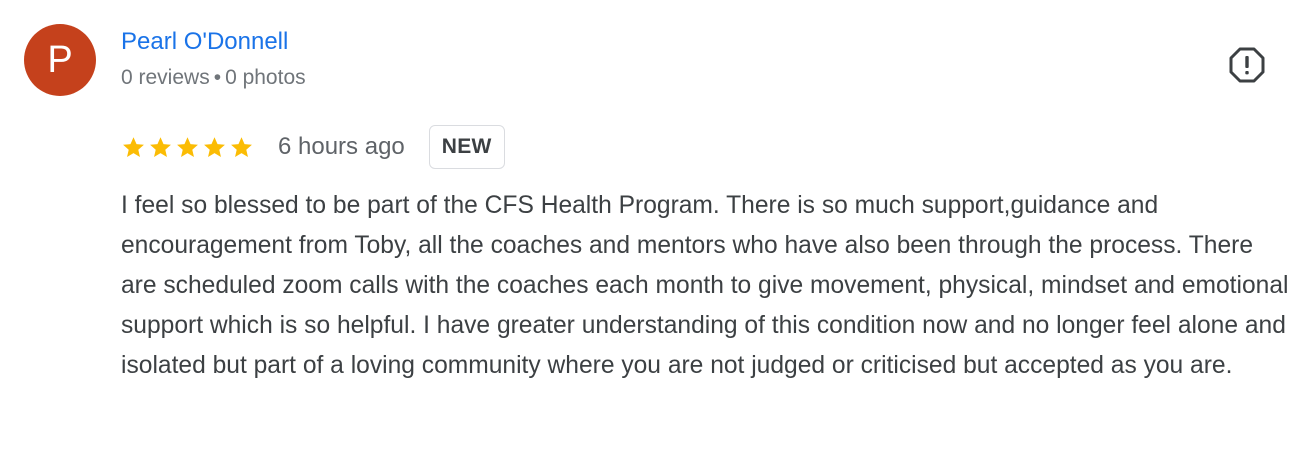  What do you see at coordinates (204, 42) in the screenshot?
I see `reviewer-name-link: Pearl O'Donnell` at bounding box center [204, 42].